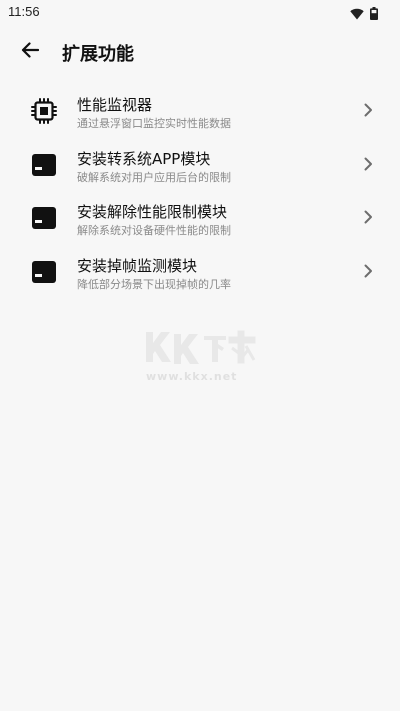 This screenshot has width=400, height=711. I want to click on item-title: 安装解除性能限制模块, so click(152, 212).